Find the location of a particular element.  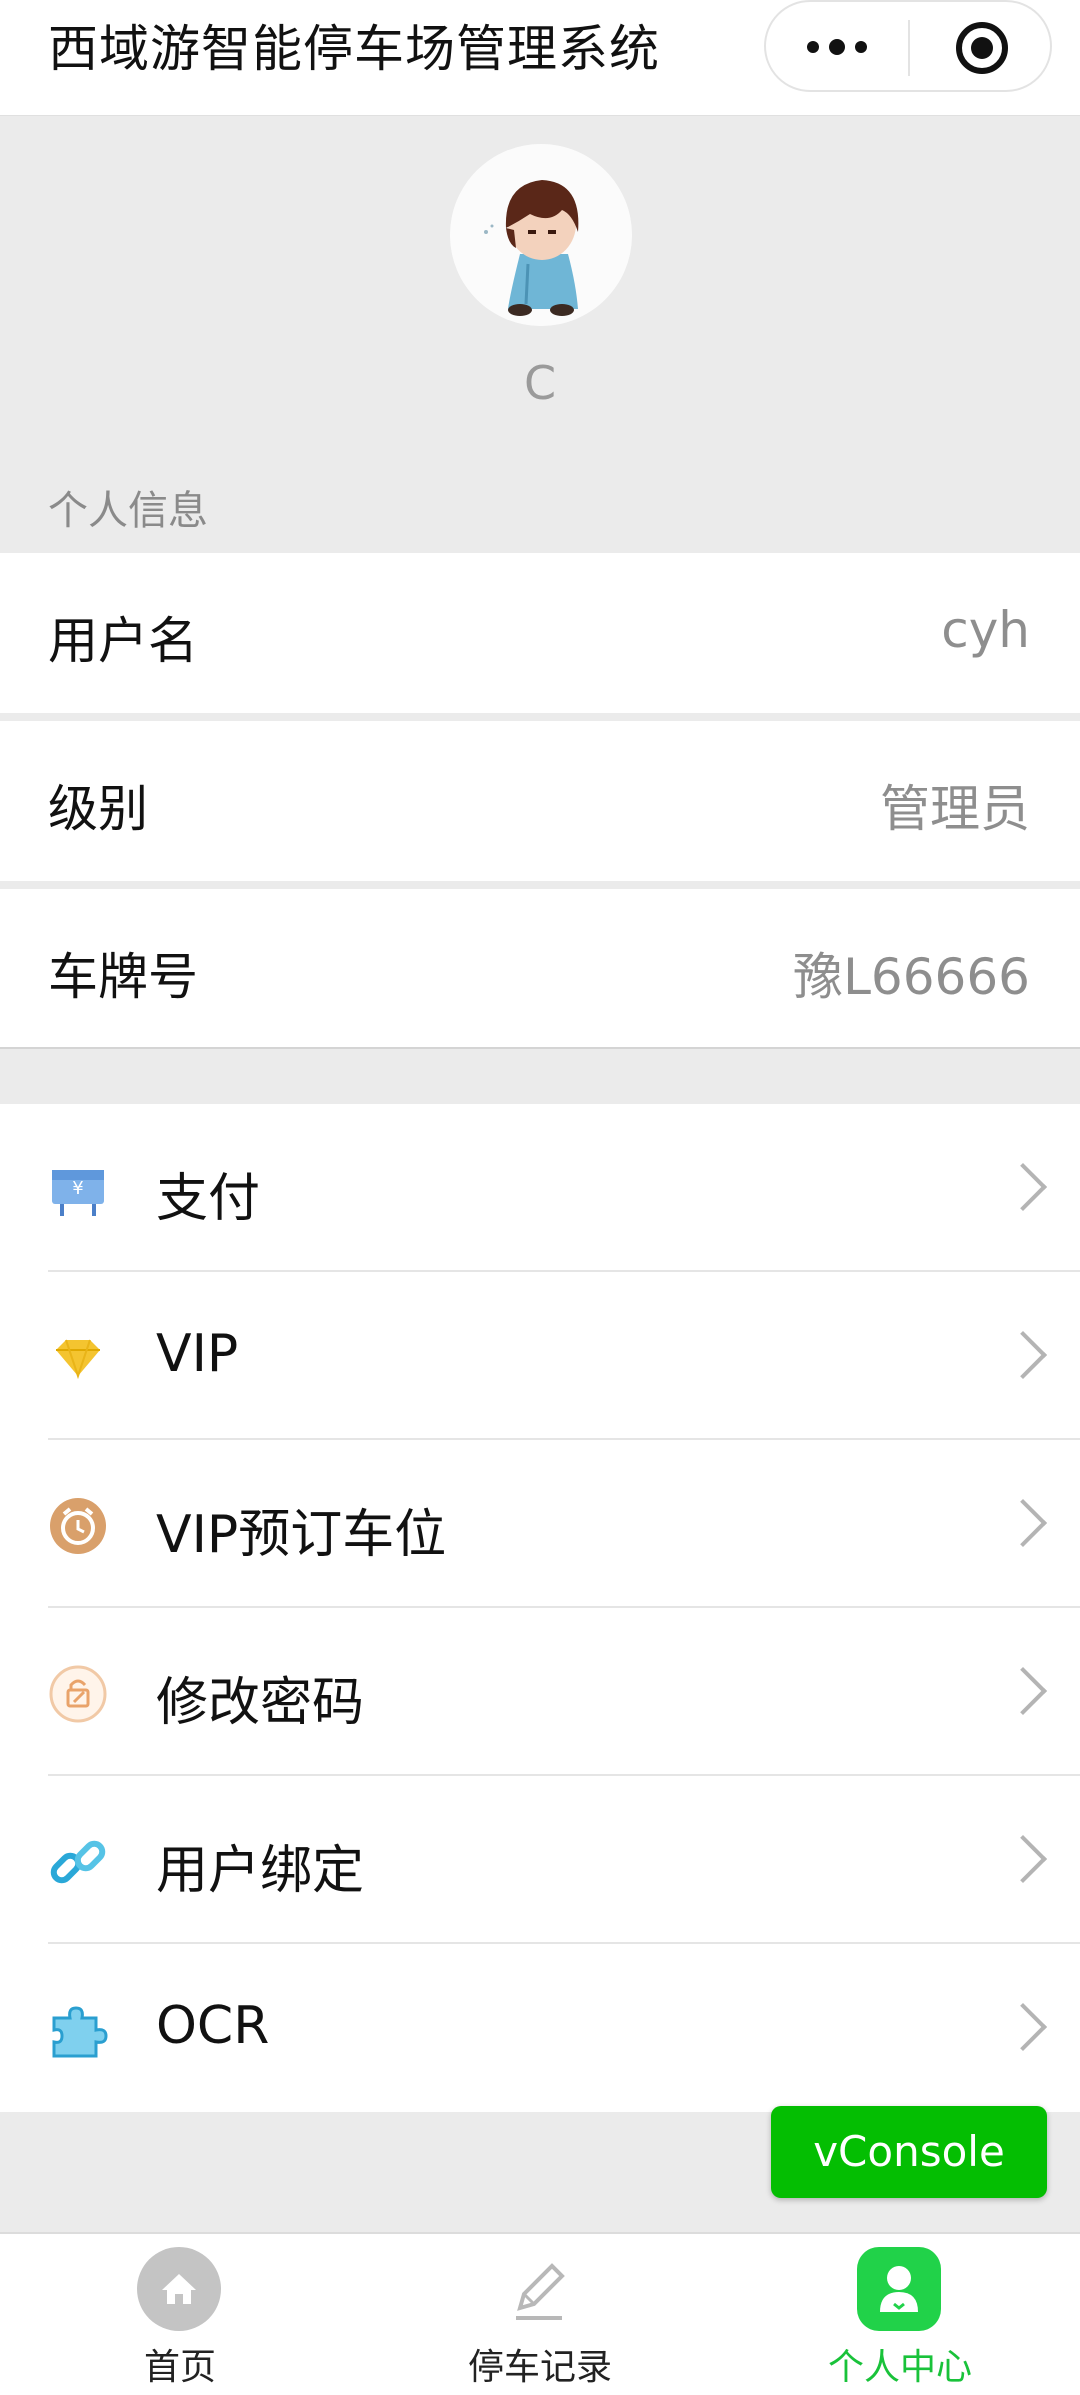

mini-program-capsule is located at coordinates (908, 46).